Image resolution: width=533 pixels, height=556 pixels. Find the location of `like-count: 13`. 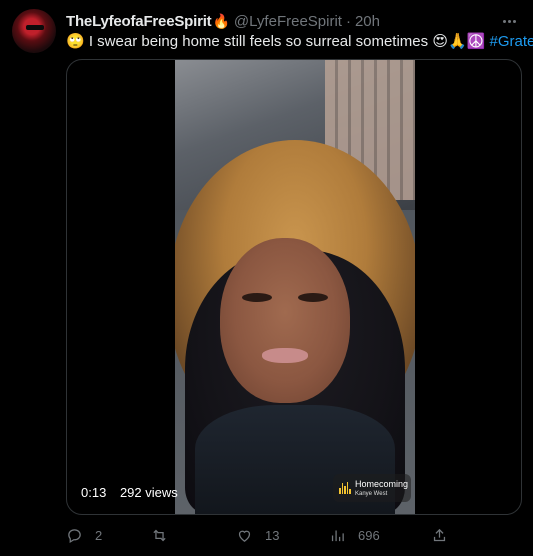

like-count: 13 is located at coordinates (272, 535).